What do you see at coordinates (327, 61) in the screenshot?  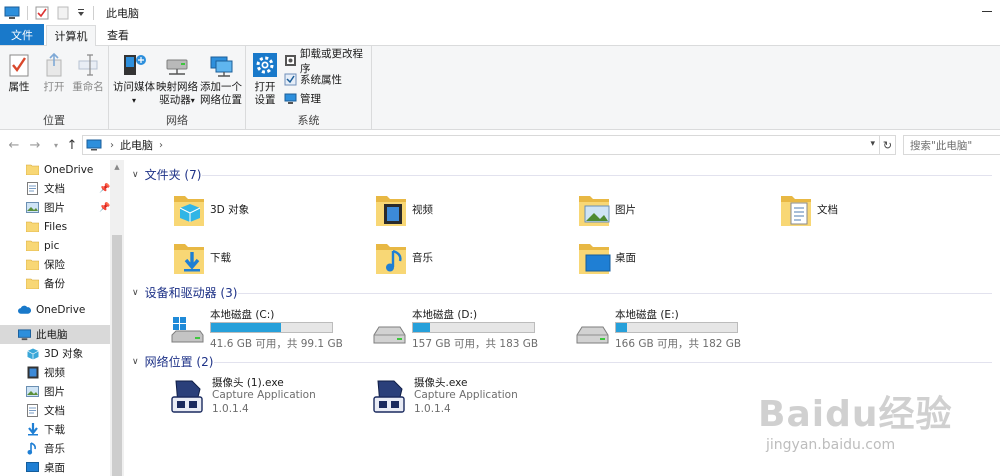 I see `uninstall-programs-button: 卸载或更改程序` at bounding box center [327, 61].